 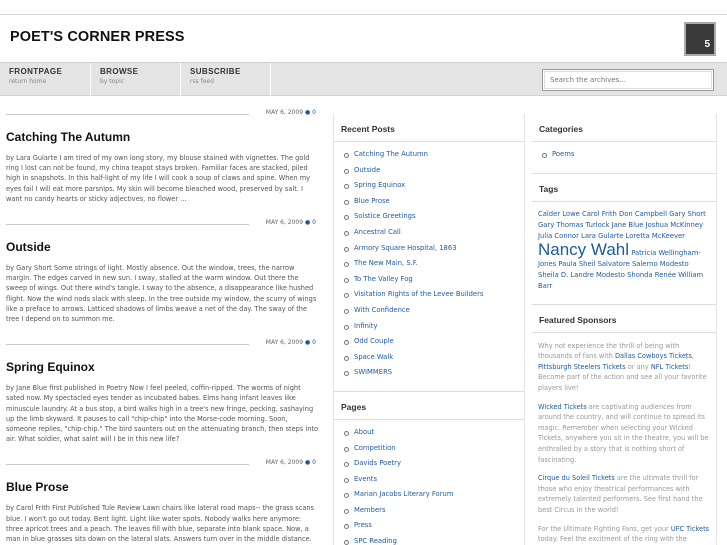 What do you see at coordinates (576, 478) in the screenshot?
I see `sponsor-link: Cirque du Soleil Tickets` at bounding box center [576, 478].